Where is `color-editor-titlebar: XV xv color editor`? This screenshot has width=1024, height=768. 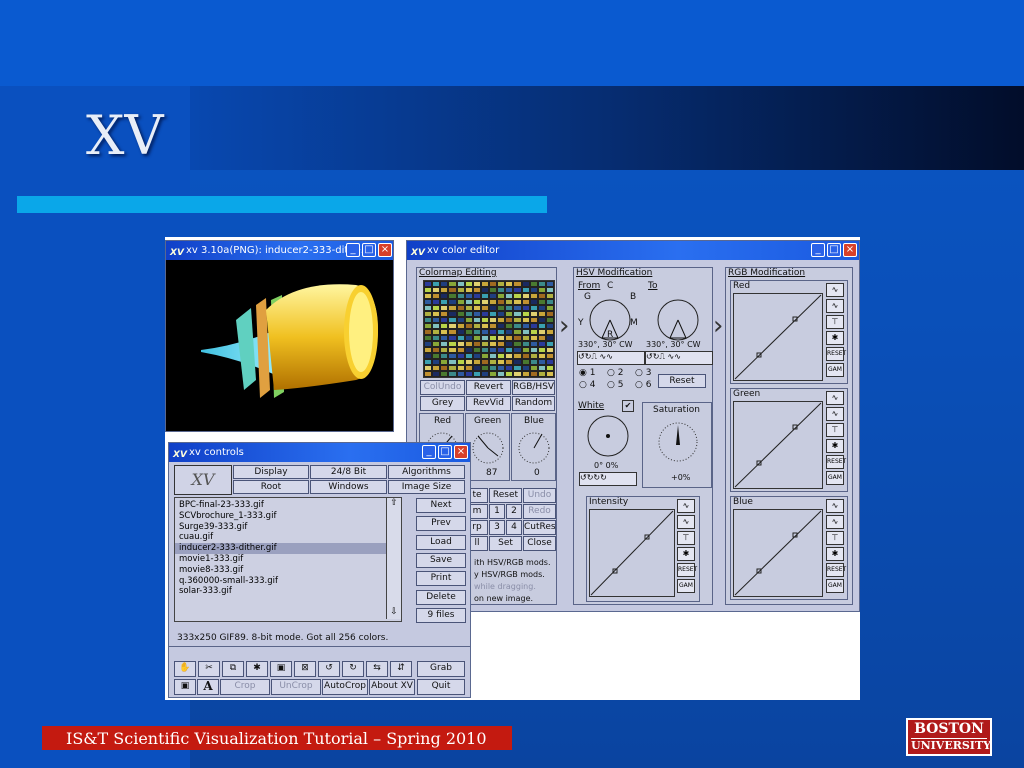 color-editor-titlebar: XV xv color editor is located at coordinates (633, 250).